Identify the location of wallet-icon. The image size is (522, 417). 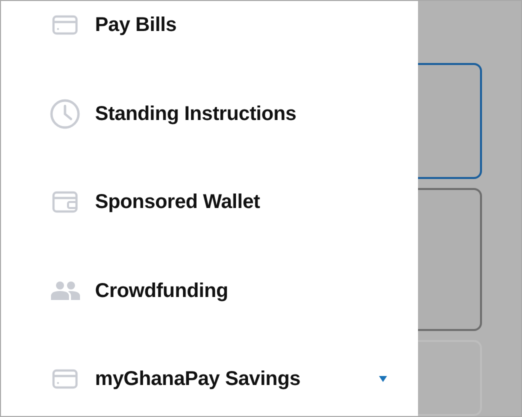
(65, 202).